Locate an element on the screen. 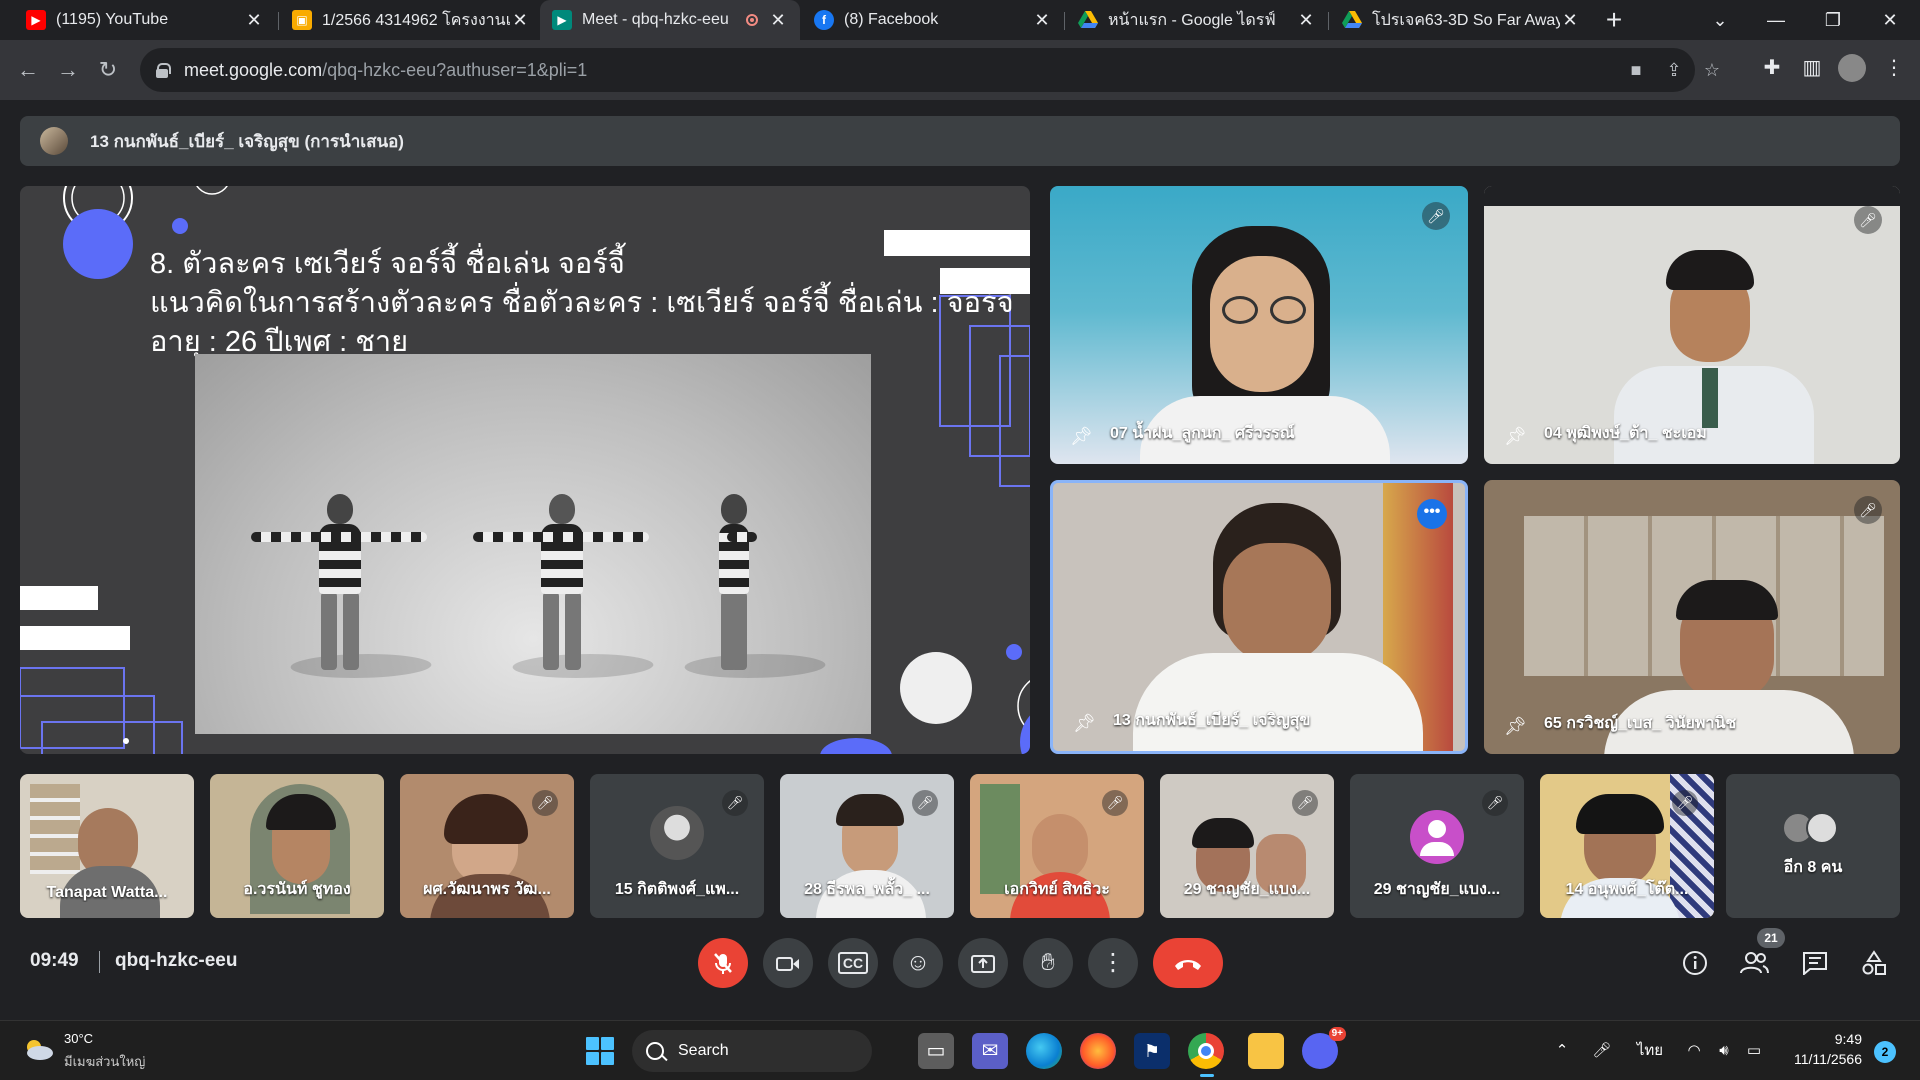 The width and height of the screenshot is (1920, 1080). system-clock: 9:49 11/11/2566 is located at coordinates (1817, 1049).